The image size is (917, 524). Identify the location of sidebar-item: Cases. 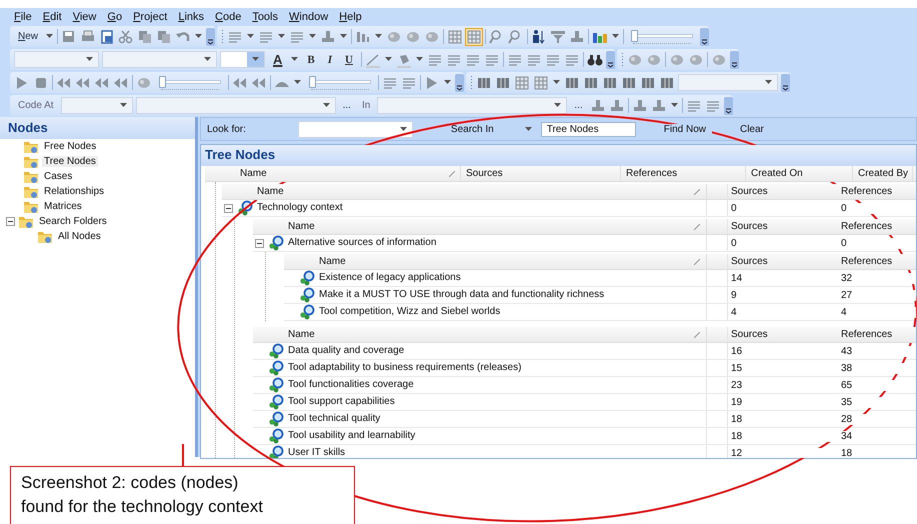
(58, 176).